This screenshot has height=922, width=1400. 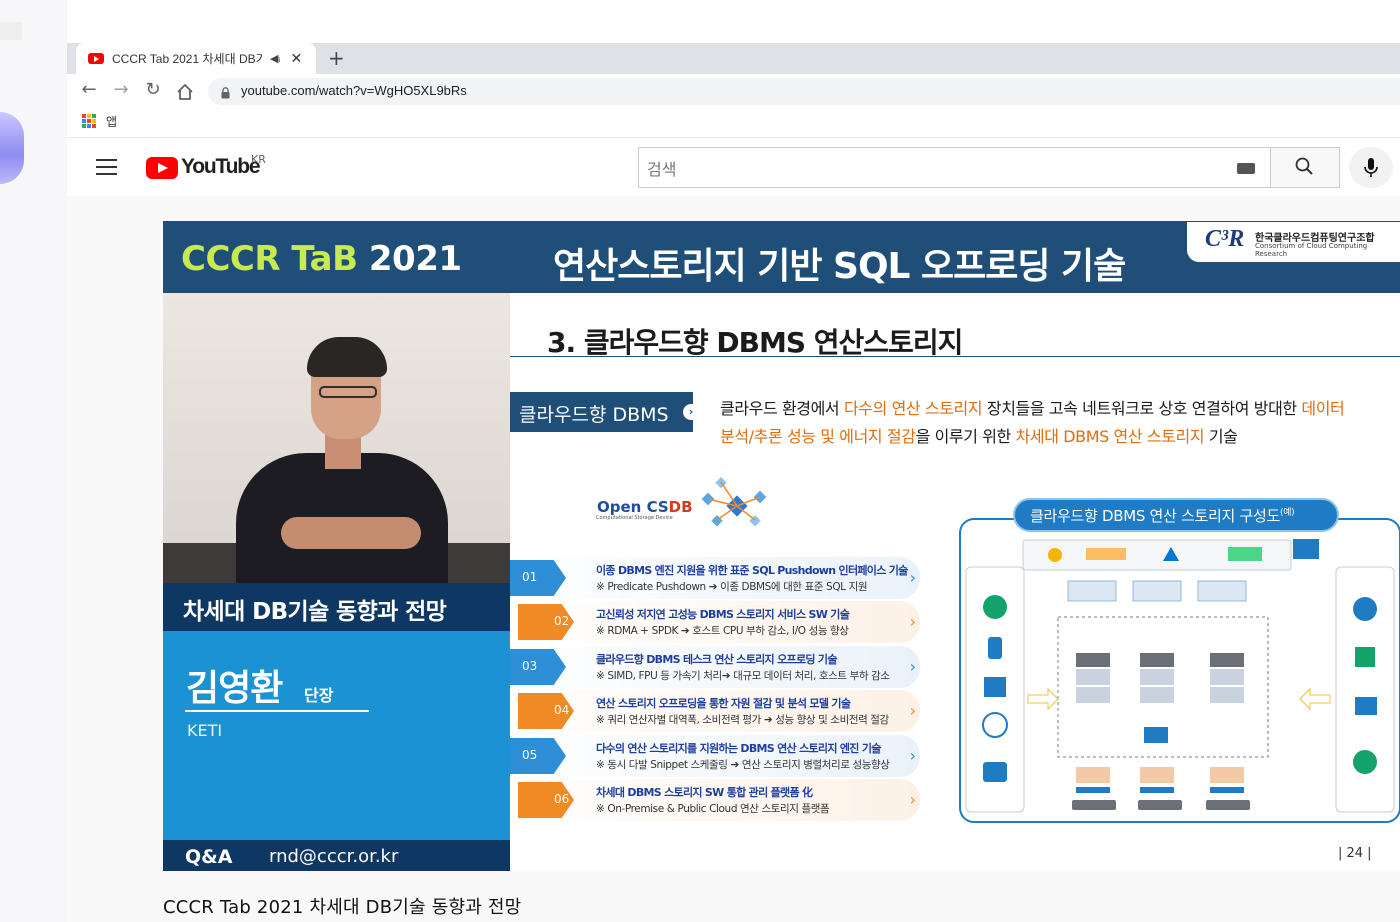 What do you see at coordinates (713, 809) in the screenshot?
I see `item-detail: ※ On-Premise & Public Cloud 연산 스토리지 플랫폼` at bounding box center [713, 809].